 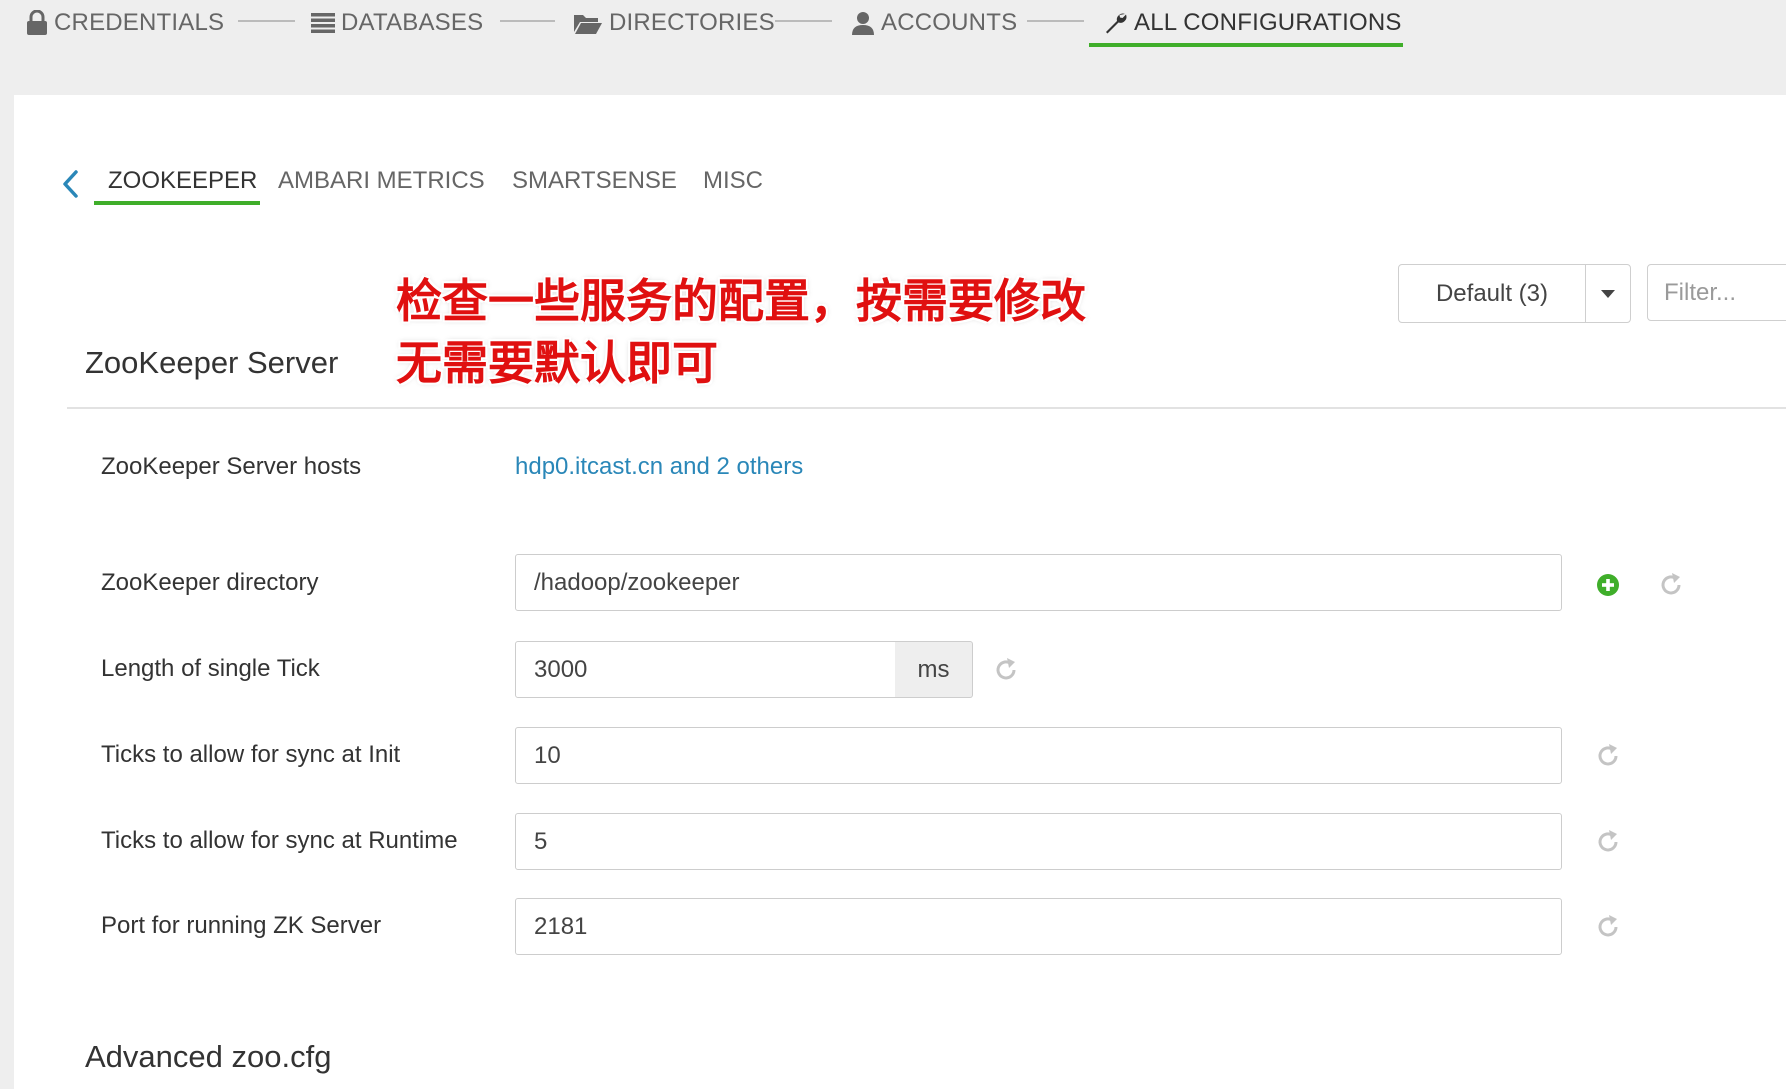 I want to click on client-port-input, so click(x=1038, y=926).